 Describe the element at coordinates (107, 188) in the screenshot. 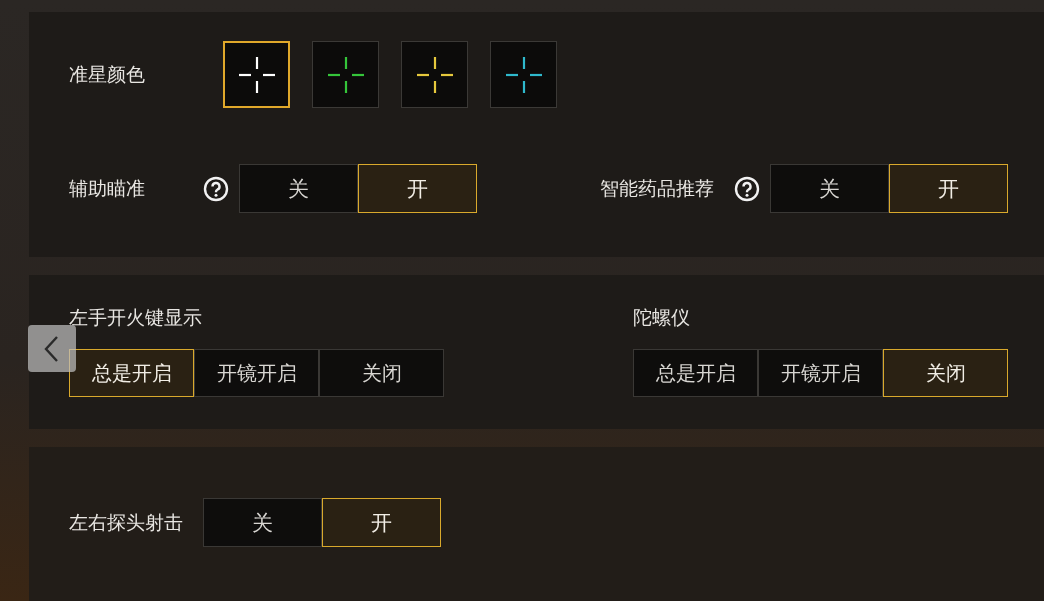

I see `setting-label: 辅助瞄准` at that location.